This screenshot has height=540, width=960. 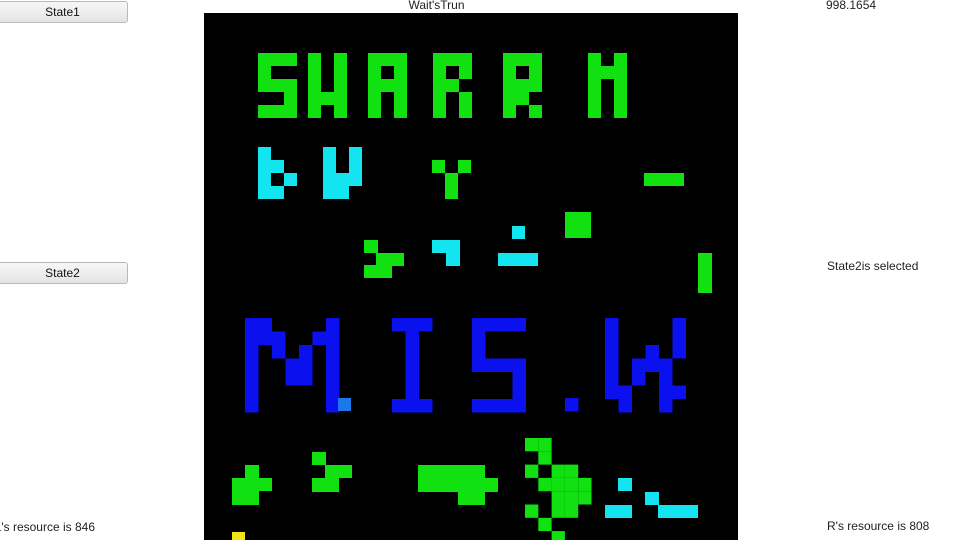 I want to click on turn-indicator: Wait'sTrun, so click(x=436, y=6).